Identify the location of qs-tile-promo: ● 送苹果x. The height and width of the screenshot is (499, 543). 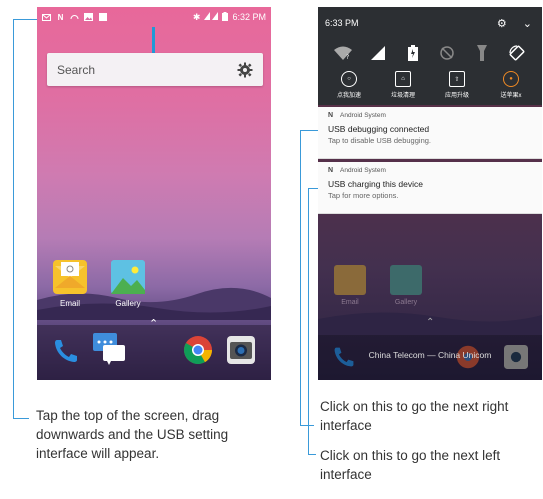
(511, 85).